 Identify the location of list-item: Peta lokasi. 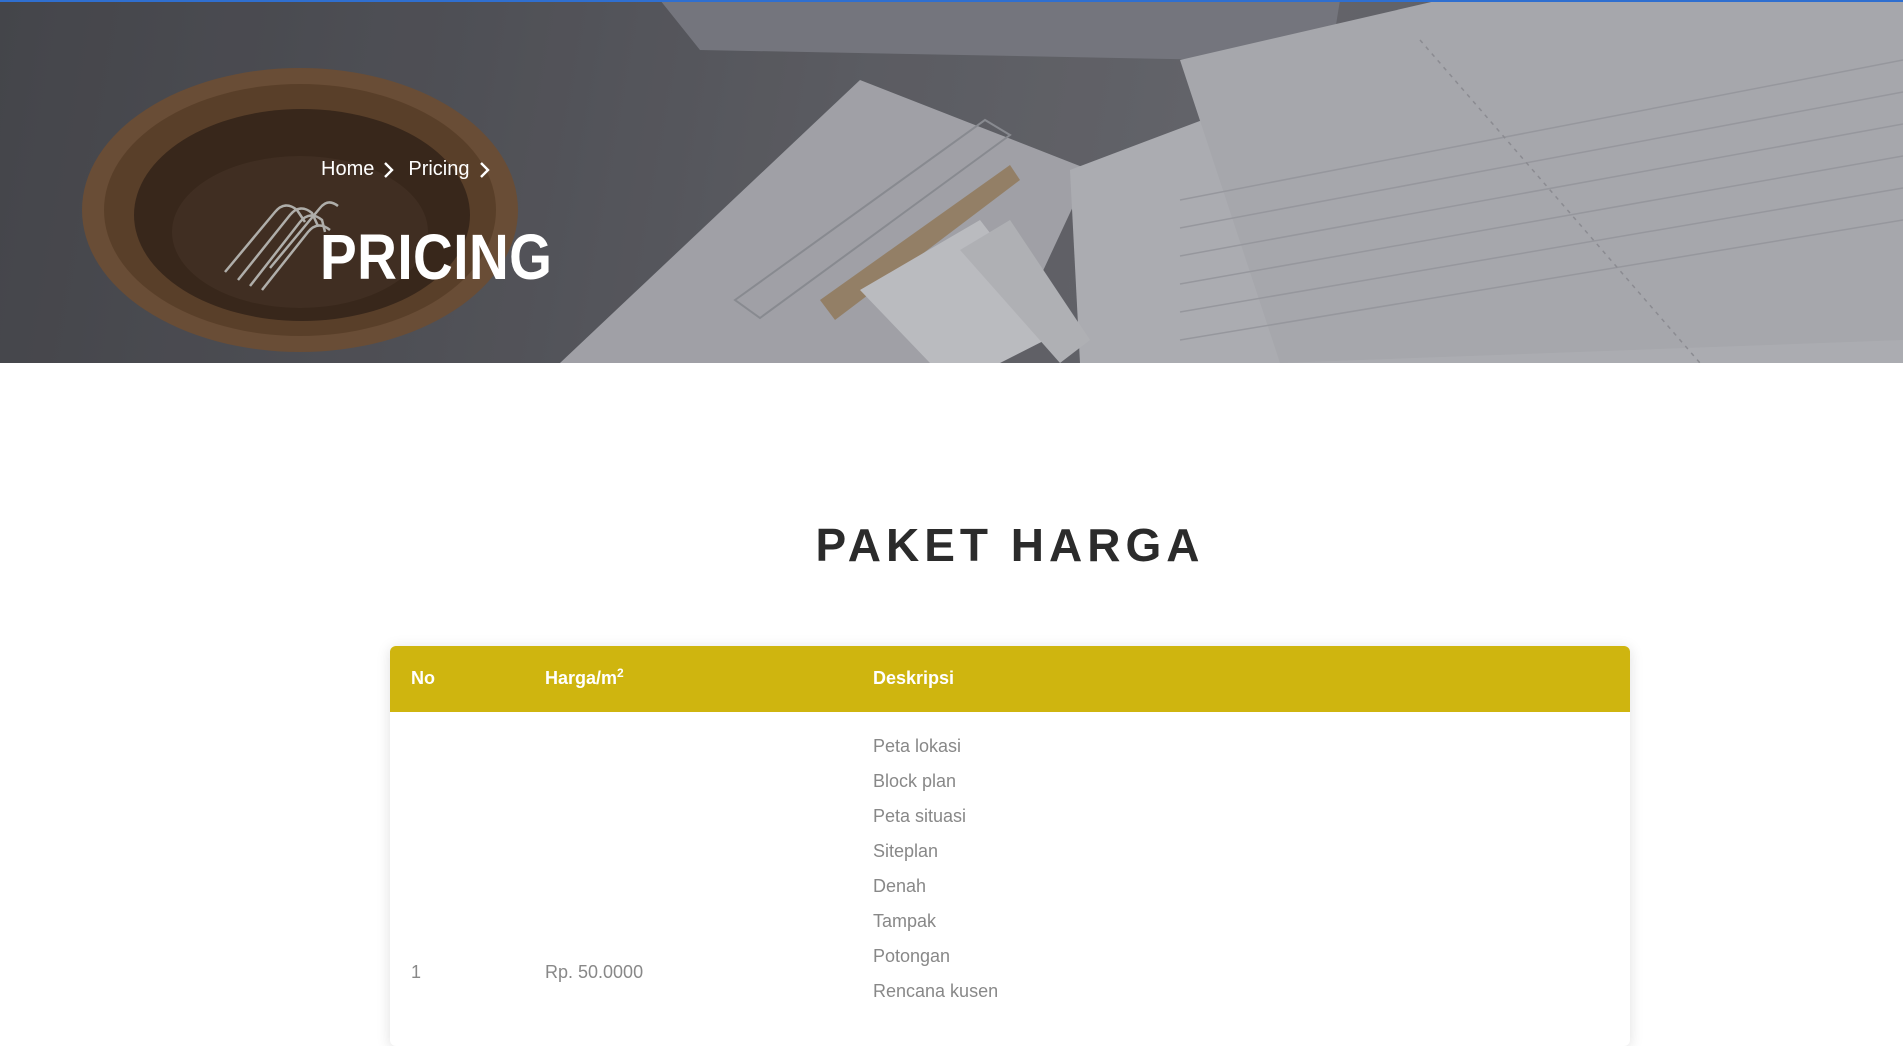
(917, 746).